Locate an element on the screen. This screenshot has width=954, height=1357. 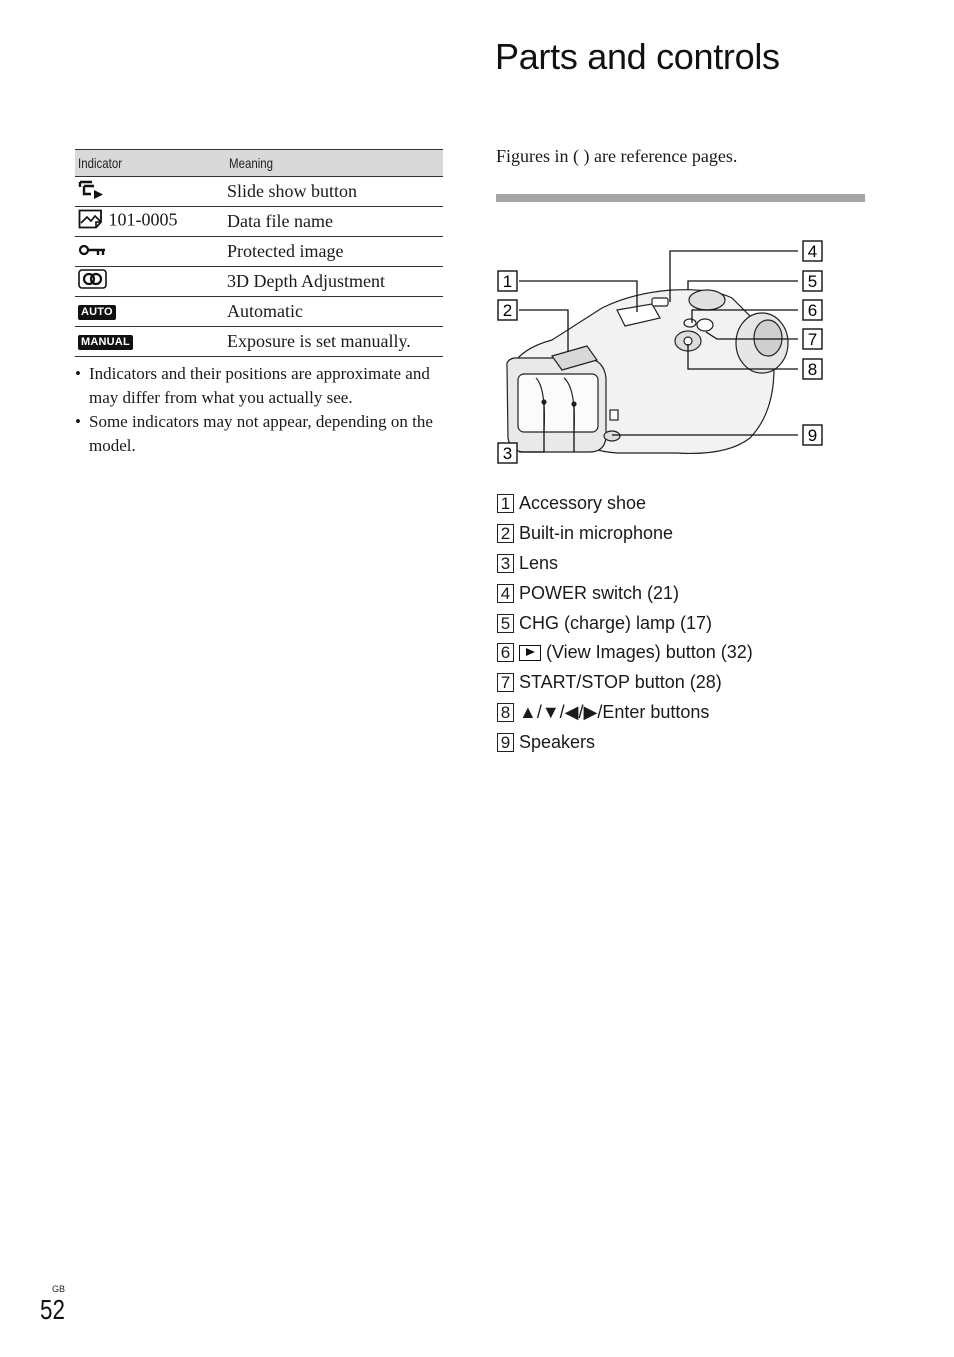
camera-illustration: 1 2 3 4 5 6 7 8 9 is located at coordinates (660, 352).